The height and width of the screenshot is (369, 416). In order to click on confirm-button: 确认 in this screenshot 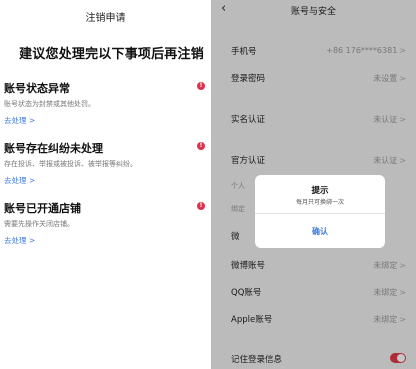, I will do `click(320, 231)`.